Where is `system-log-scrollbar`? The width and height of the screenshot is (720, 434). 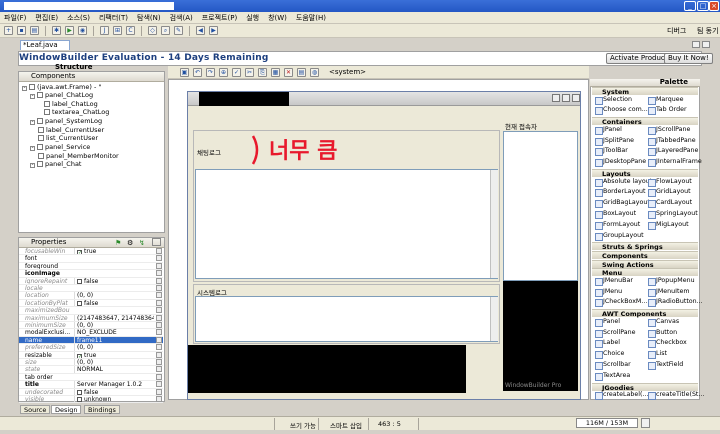 system-log-scrollbar is located at coordinates (494, 319).